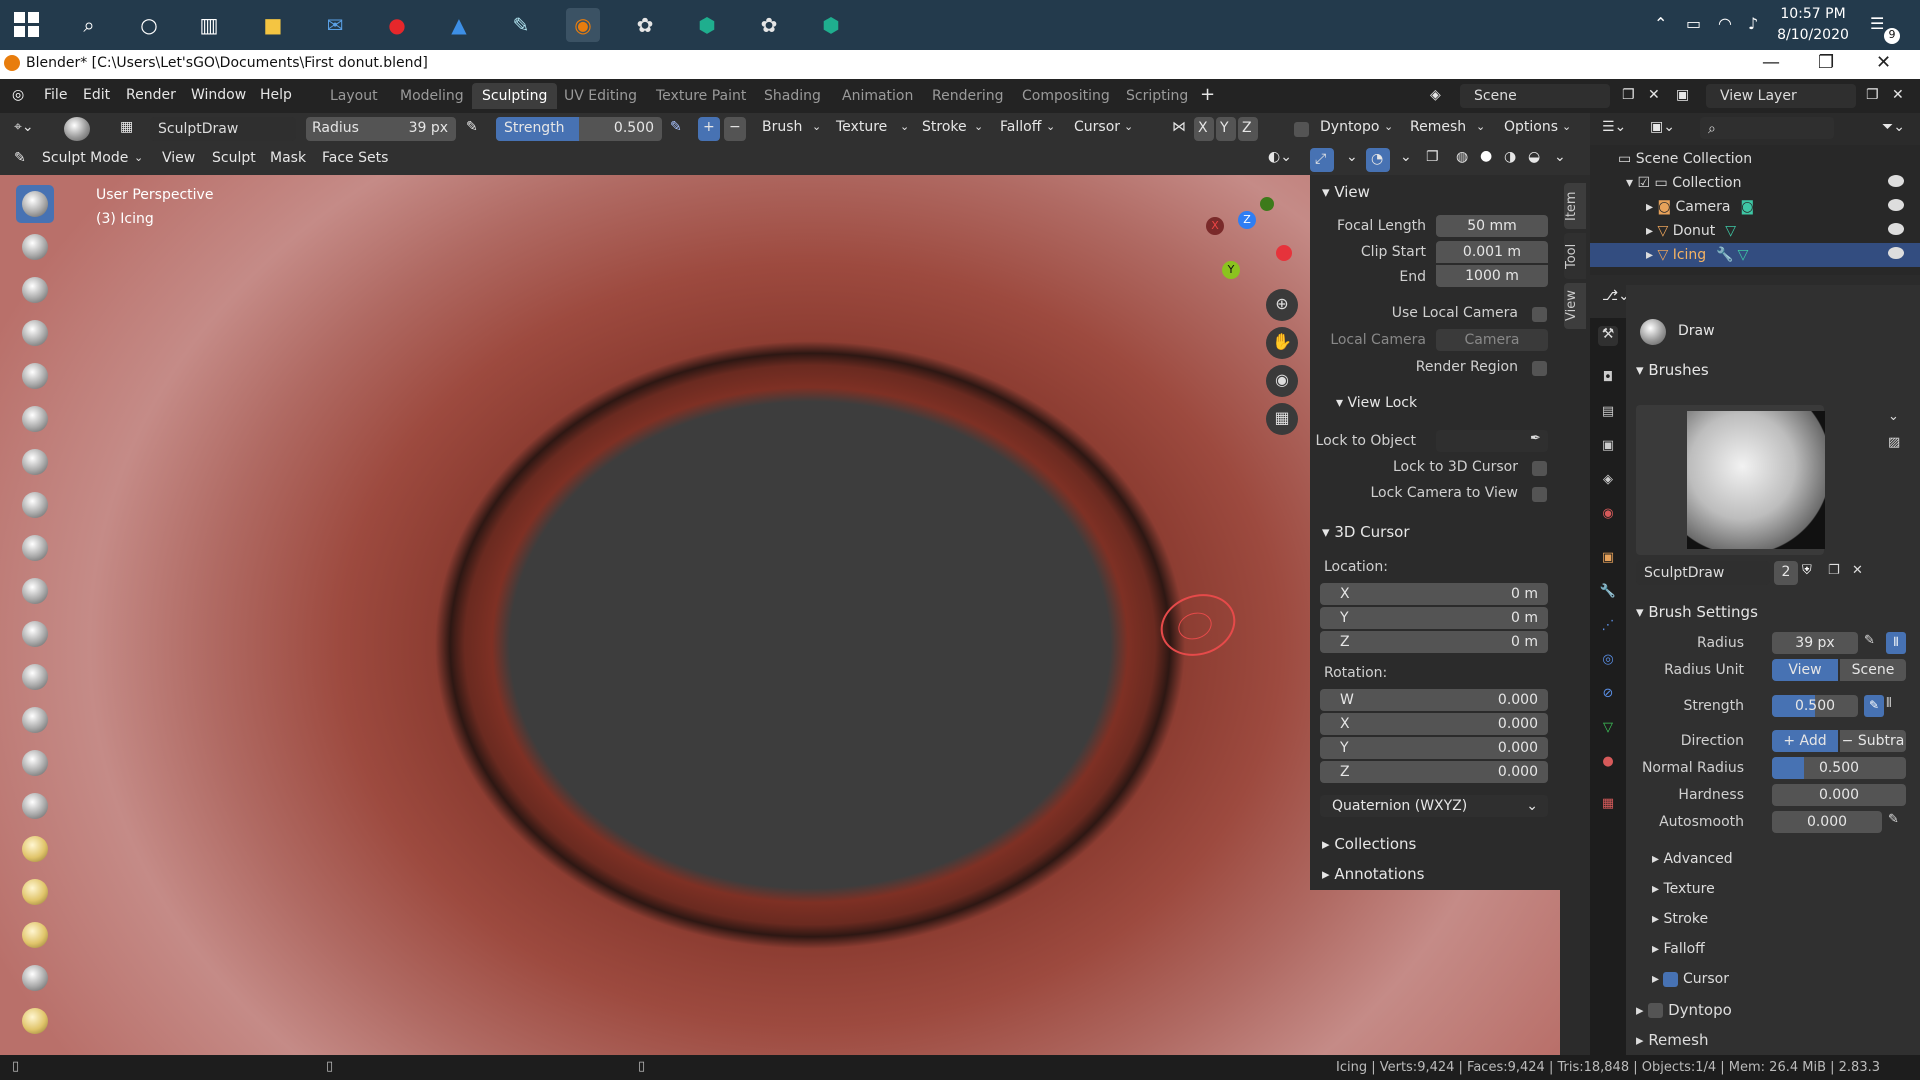  What do you see at coordinates (397, 25) in the screenshot?
I see `opera-icon: ●` at bounding box center [397, 25].